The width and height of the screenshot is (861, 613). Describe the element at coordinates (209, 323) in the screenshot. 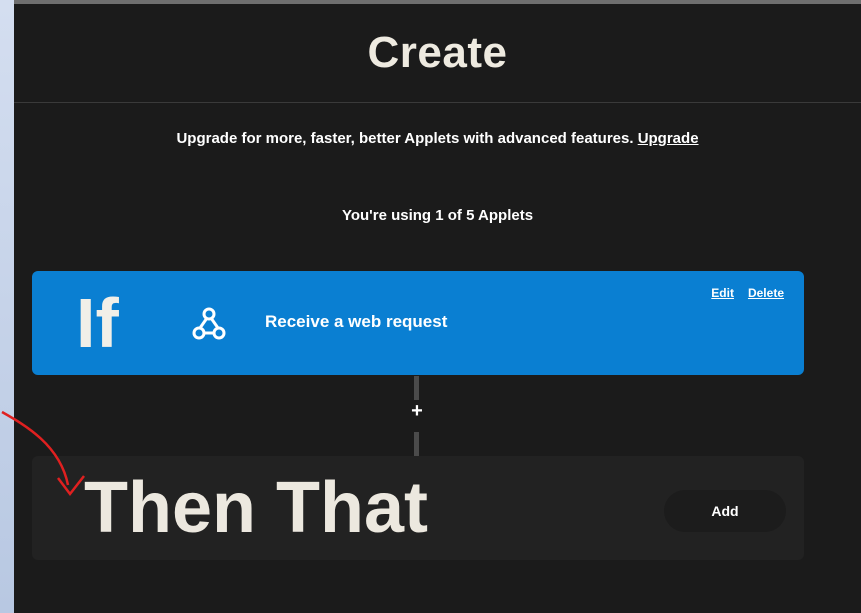

I see `webhook-icon` at that location.